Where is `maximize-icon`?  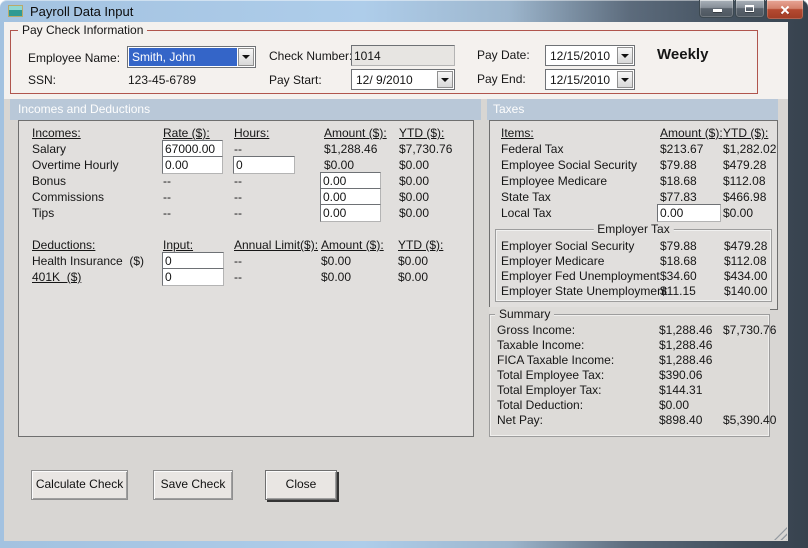
maximize-icon is located at coordinates (749, 8).